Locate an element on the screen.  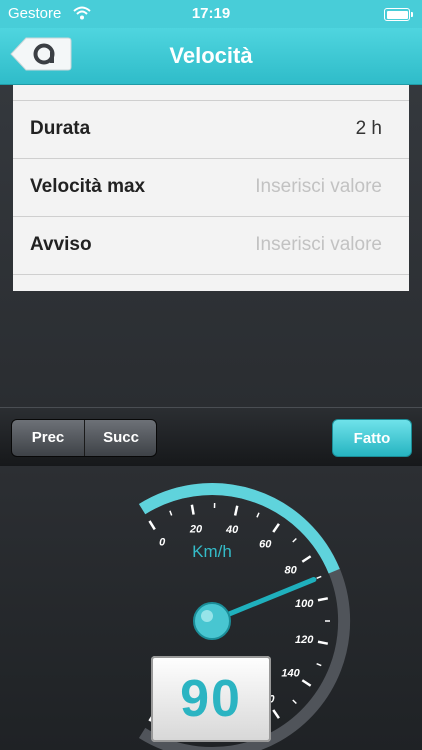
row-label: Avviso is located at coordinates (61, 244).